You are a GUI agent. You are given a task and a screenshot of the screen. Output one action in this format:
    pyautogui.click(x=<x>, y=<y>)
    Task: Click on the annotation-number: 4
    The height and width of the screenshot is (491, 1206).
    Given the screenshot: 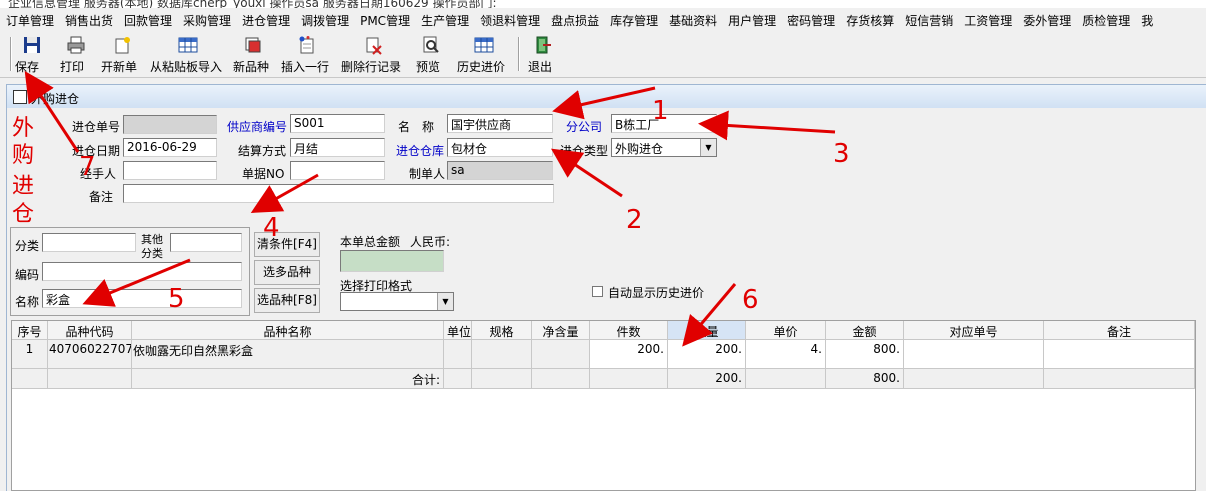 What is the action you would take?
    pyautogui.click(x=271, y=228)
    